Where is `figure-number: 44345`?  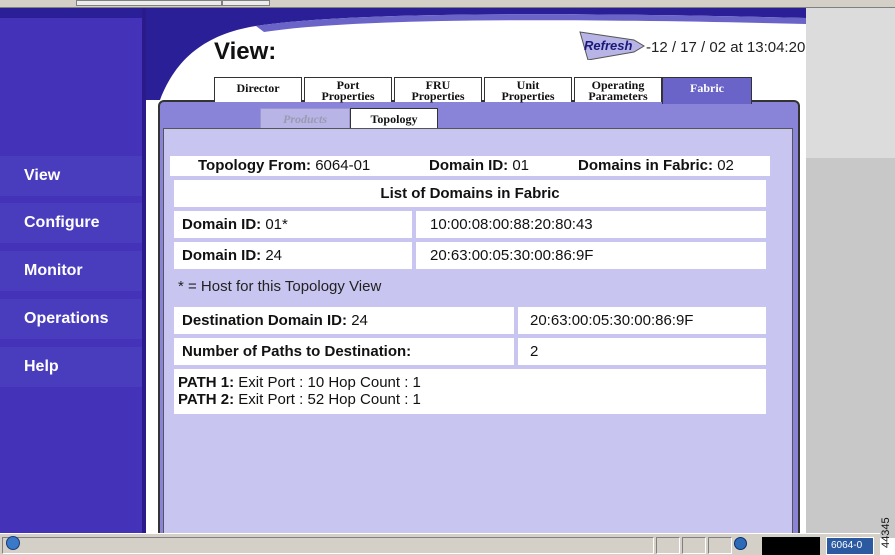 figure-number: 44345 is located at coordinates (886, 532).